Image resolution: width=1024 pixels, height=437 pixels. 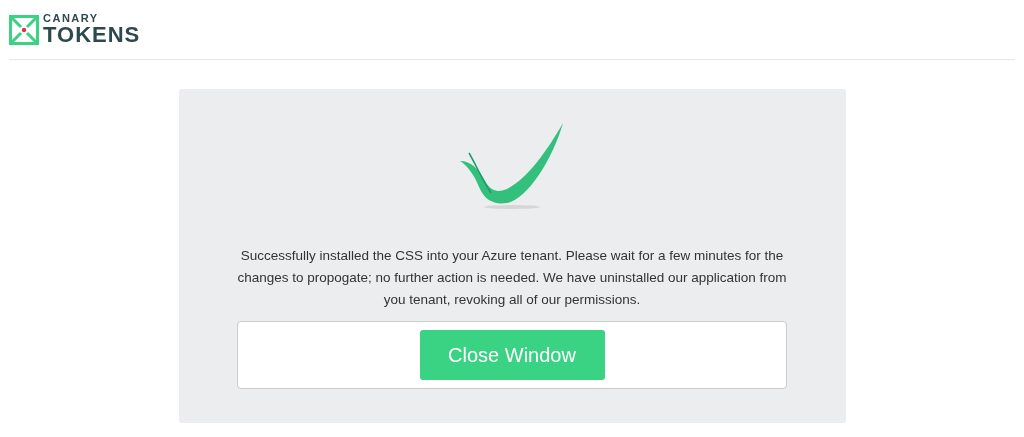 What do you see at coordinates (512, 278) in the screenshot?
I see `success-message: Successfully installed the CSS into your Azure tenant. Please wait for a few minutes for the changes to propogate; no further action is needed. We have uninstalled our application from you tenant, revoking all of our permissions.` at bounding box center [512, 278].